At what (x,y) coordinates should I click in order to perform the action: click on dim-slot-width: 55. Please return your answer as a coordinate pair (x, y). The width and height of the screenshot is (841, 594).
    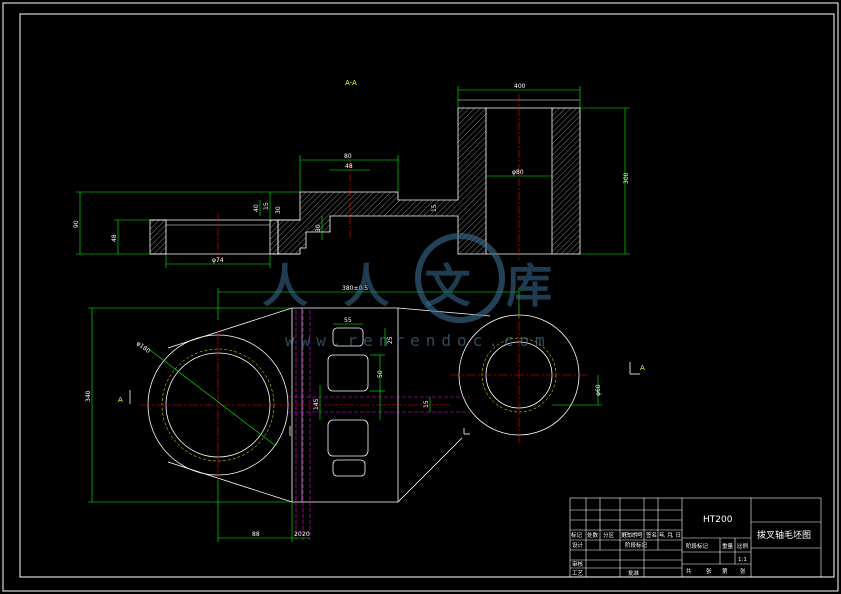
    Looking at the image, I should click on (348, 320).